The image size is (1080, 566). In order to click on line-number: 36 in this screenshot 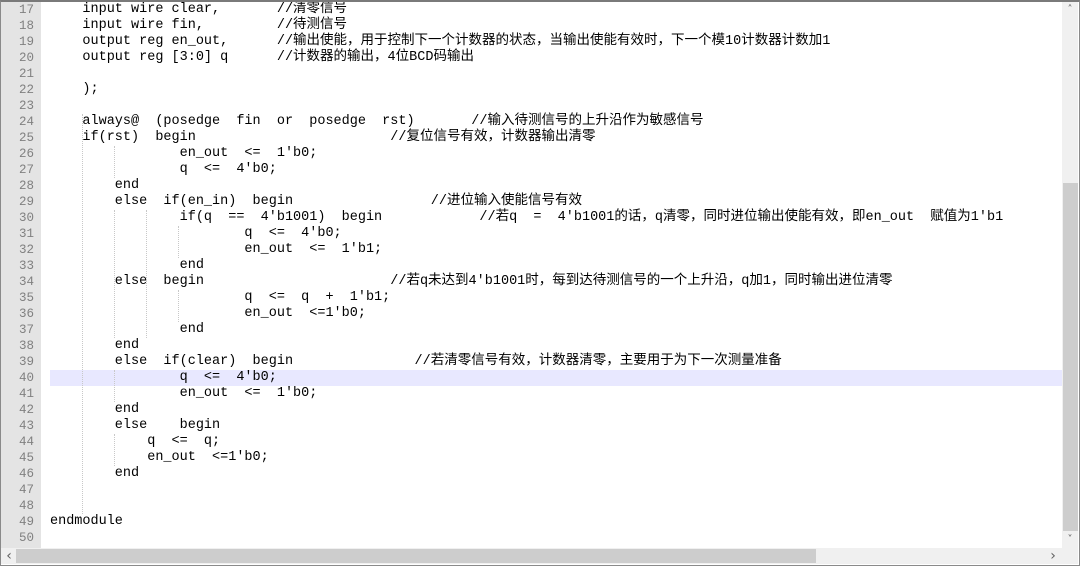, I will do `click(26, 314)`.